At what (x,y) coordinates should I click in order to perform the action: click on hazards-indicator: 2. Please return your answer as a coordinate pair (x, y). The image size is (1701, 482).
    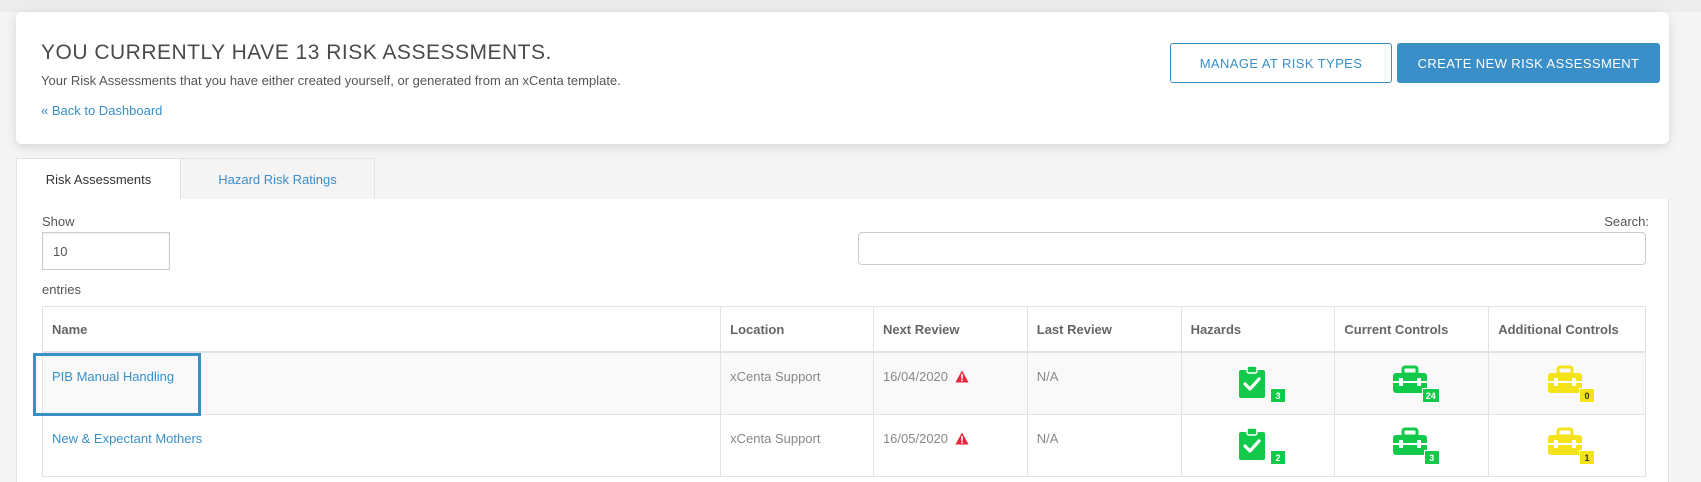
    Looking at the image, I should click on (1258, 447).